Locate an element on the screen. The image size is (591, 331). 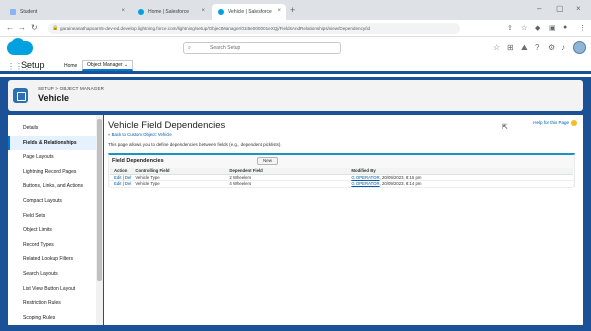
favorites-icon: ☆ is located at coordinates (496, 47).